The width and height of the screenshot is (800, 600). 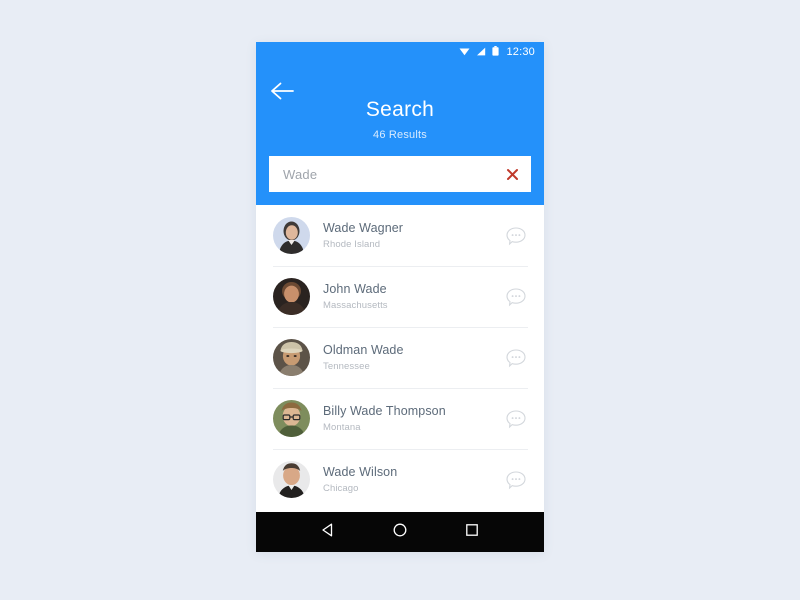 I want to click on contact-name: Wade Wagner, so click(x=363, y=227).